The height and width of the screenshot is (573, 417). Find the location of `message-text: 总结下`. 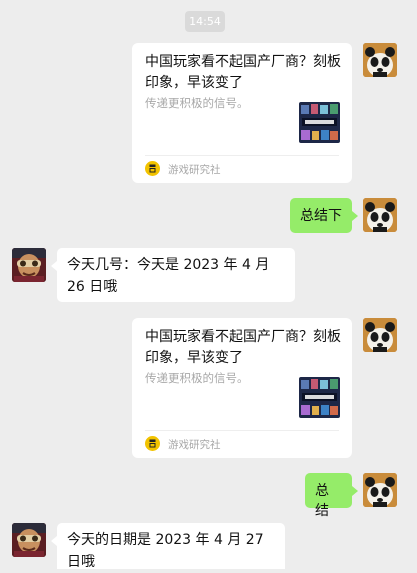

message-text: 总结下 is located at coordinates (321, 216).